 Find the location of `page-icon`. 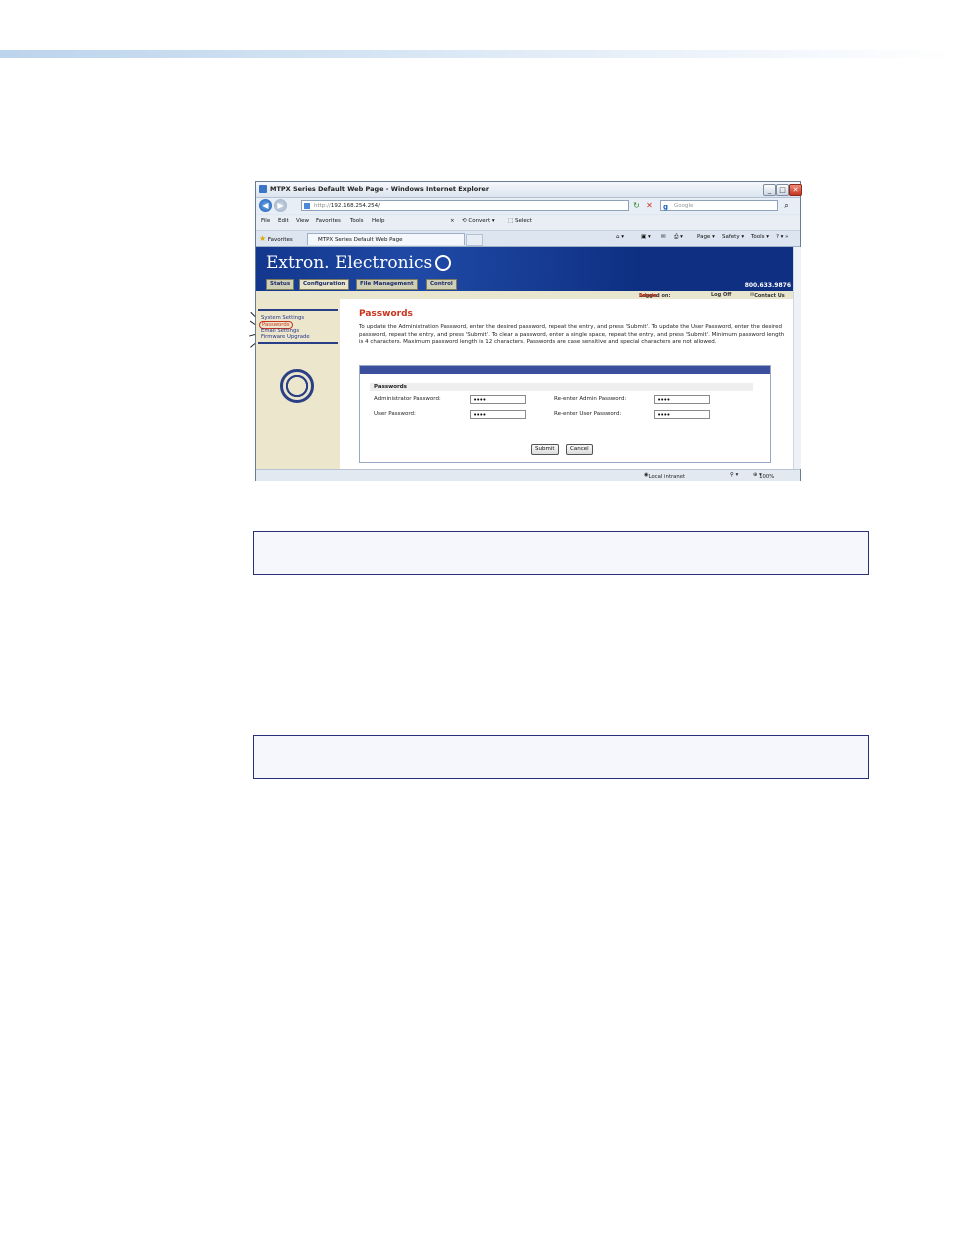

page-icon is located at coordinates (307, 206).